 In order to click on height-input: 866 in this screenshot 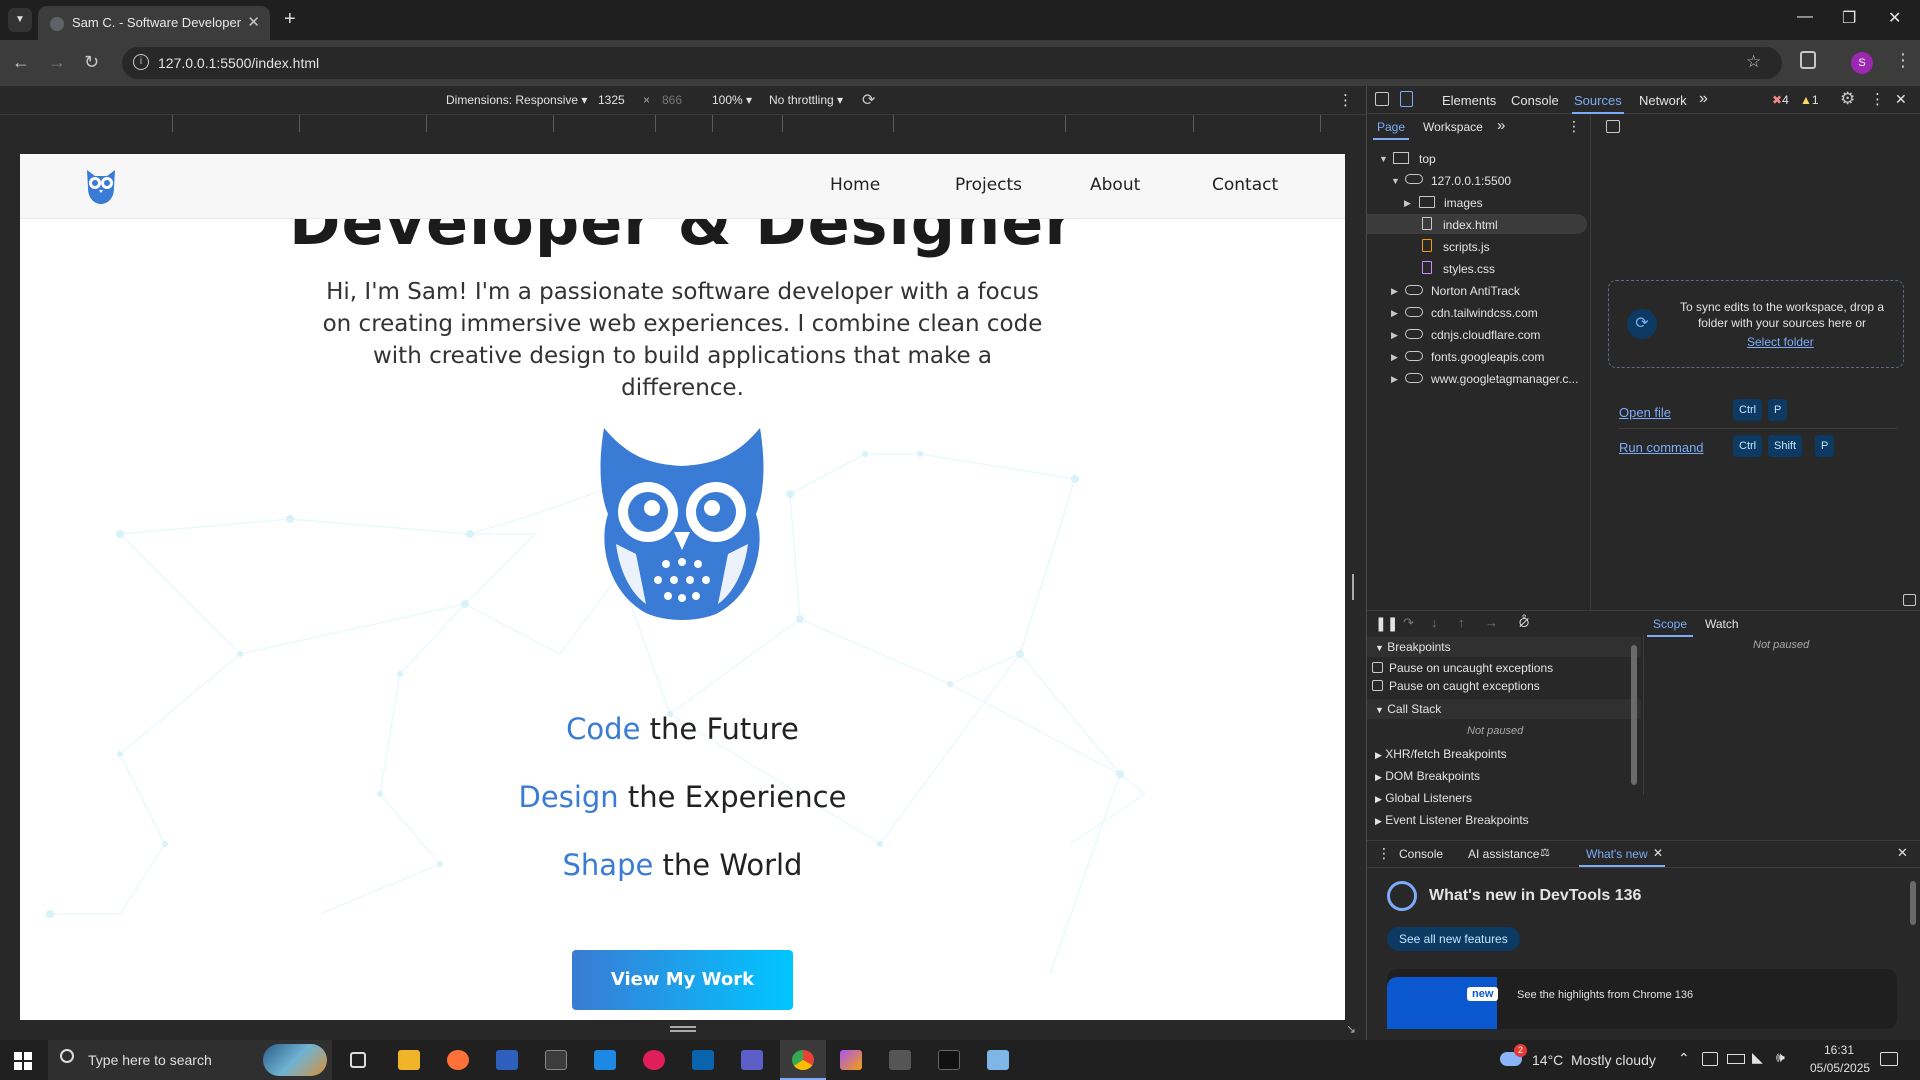, I will do `click(672, 100)`.